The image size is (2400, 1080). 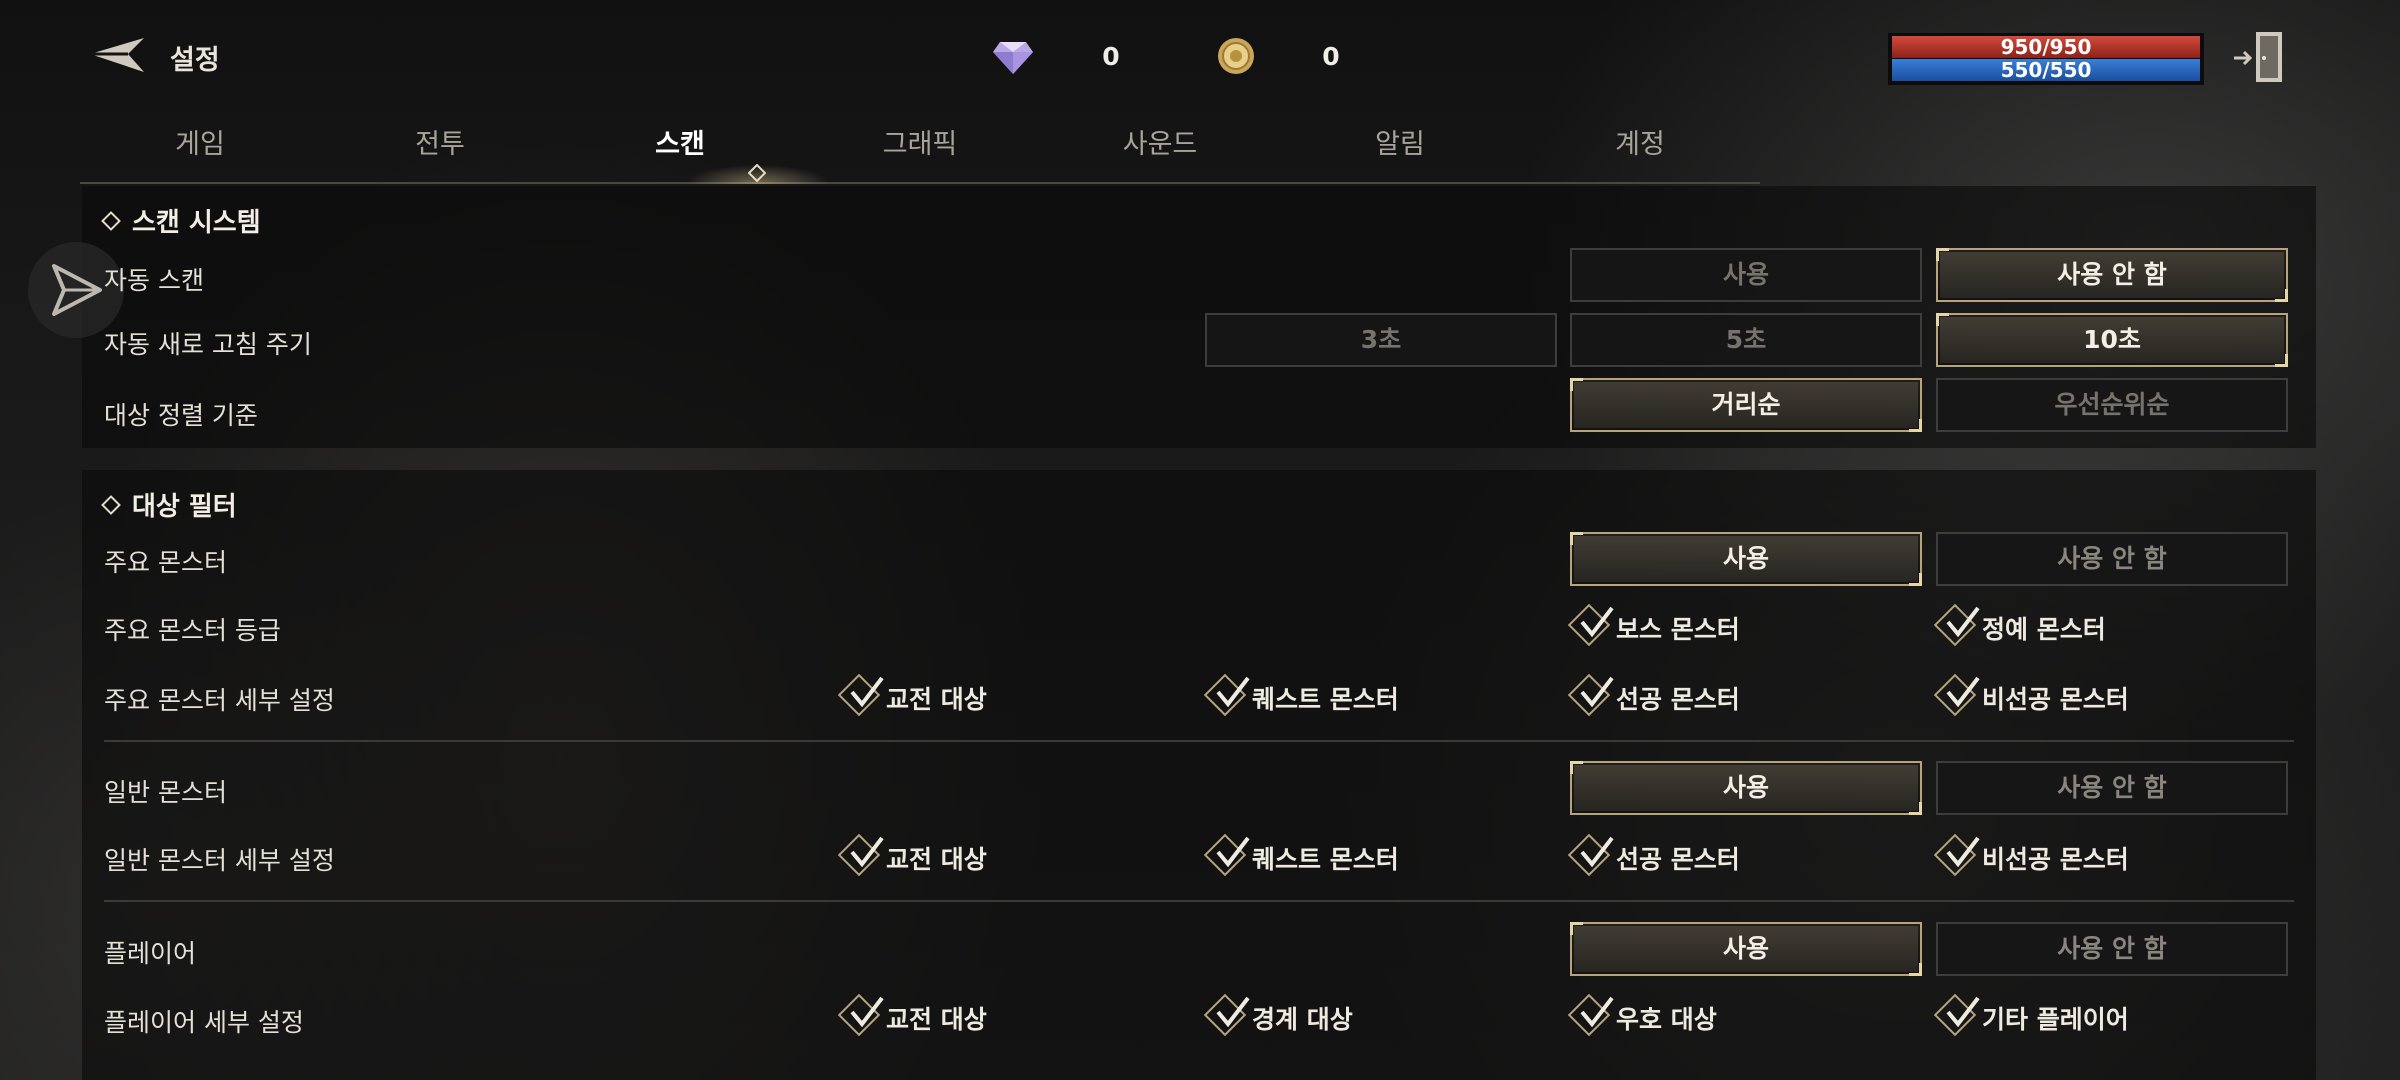 I want to click on check-player-caution-target: 경계 대상, so click(x=1333, y=1015).